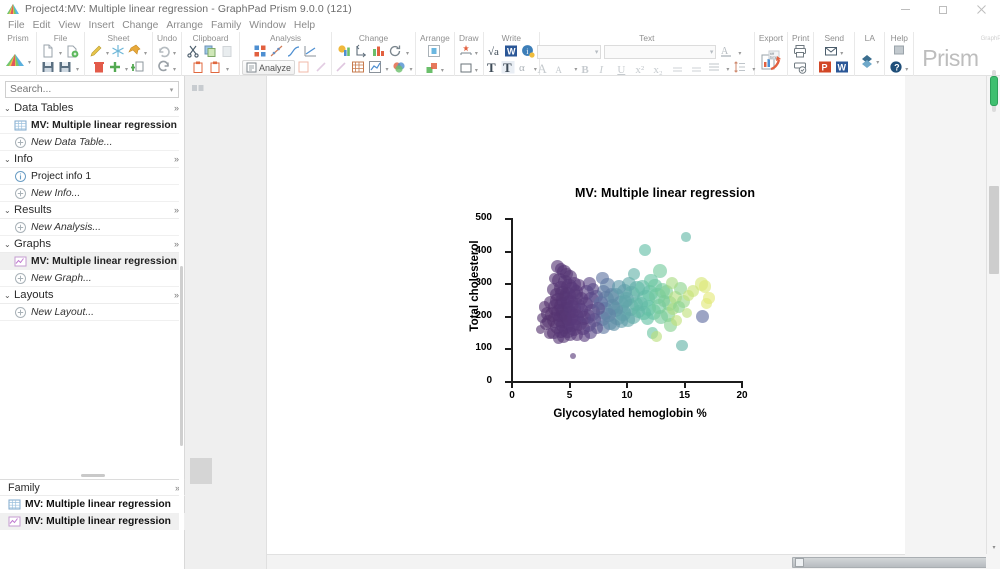  I want to click on word-send-icon: W, so click(842, 67).